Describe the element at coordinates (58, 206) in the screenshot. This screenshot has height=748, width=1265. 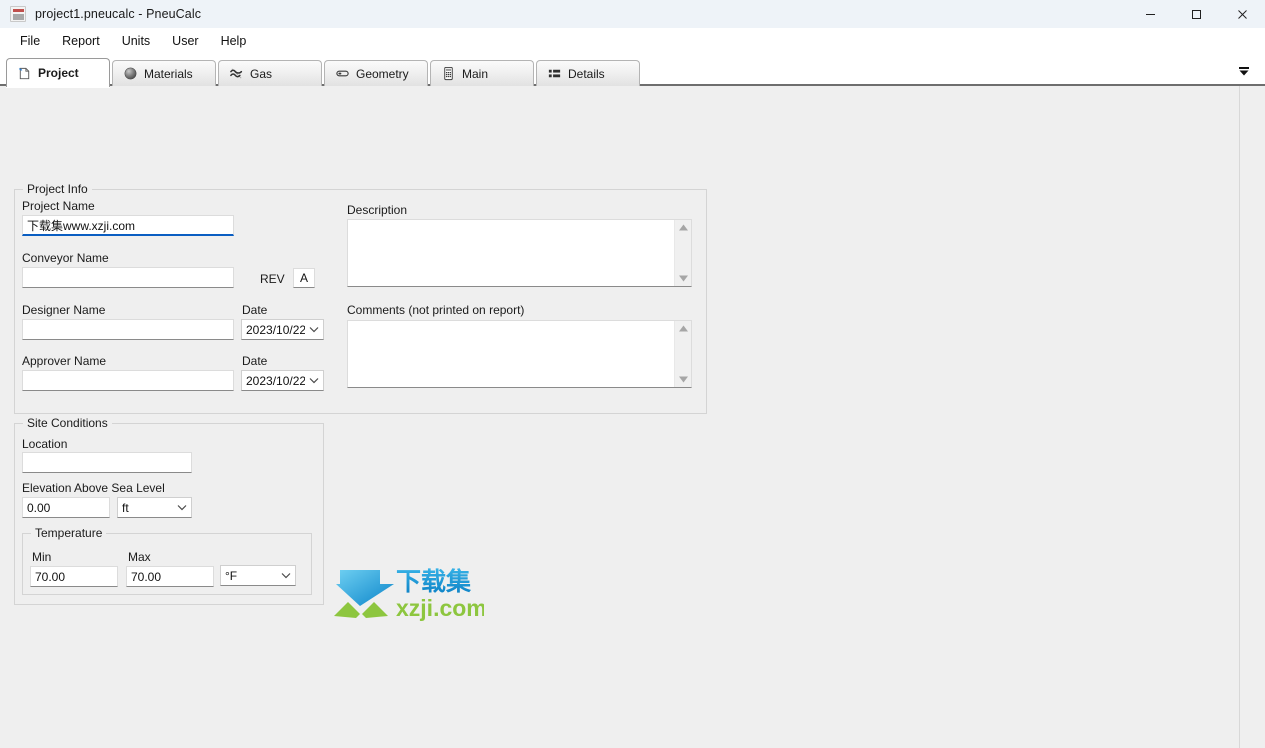
I see `project-name-label: Project Name` at that location.